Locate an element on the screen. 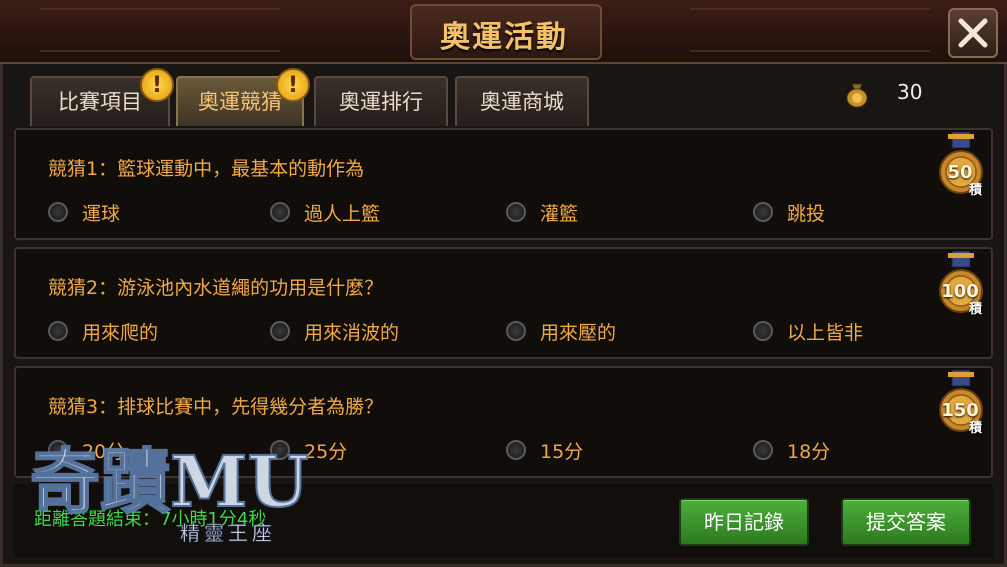  quiz-1-option-1: 運球 is located at coordinates (84, 212).